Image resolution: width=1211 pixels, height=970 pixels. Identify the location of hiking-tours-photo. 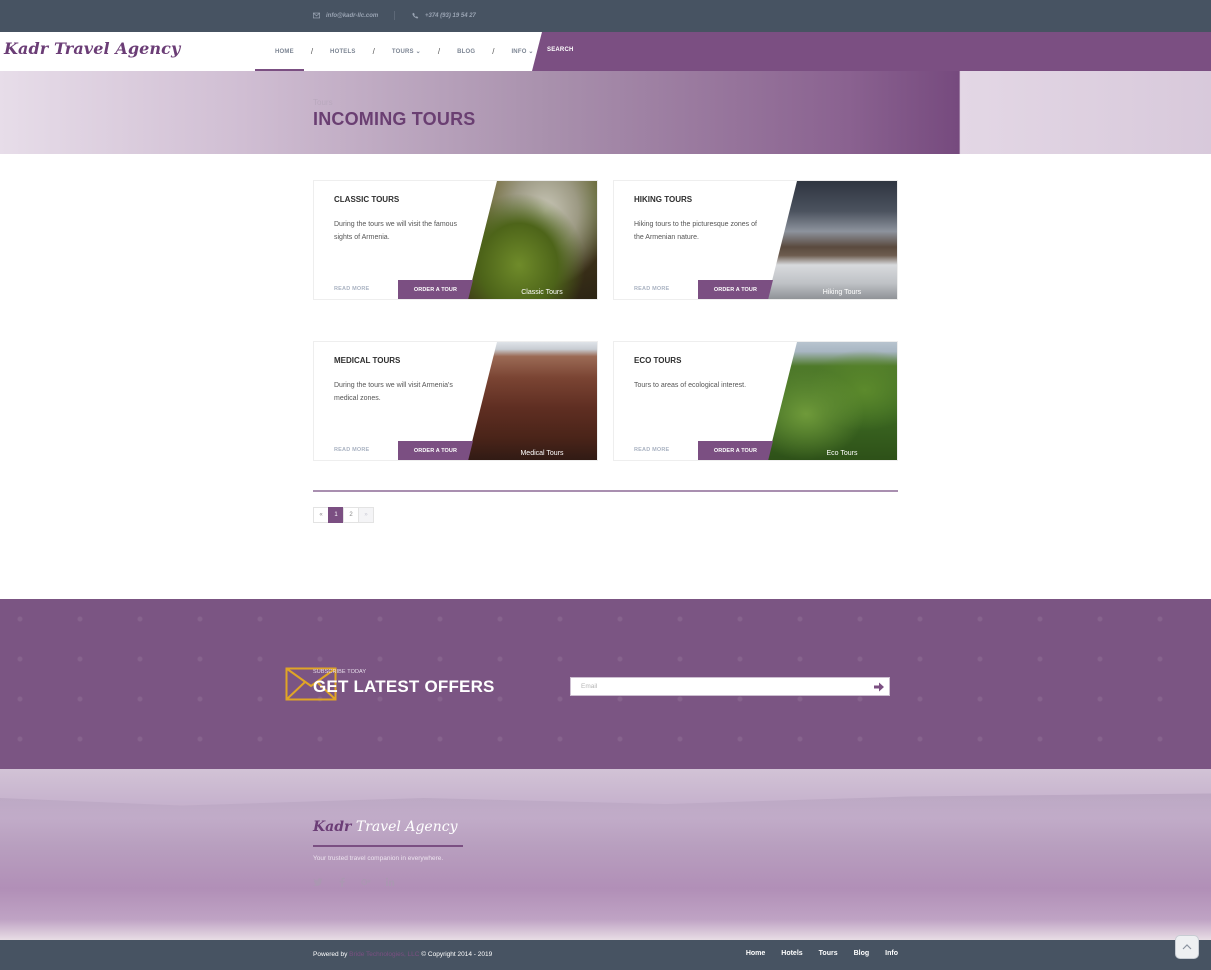
(832, 240).